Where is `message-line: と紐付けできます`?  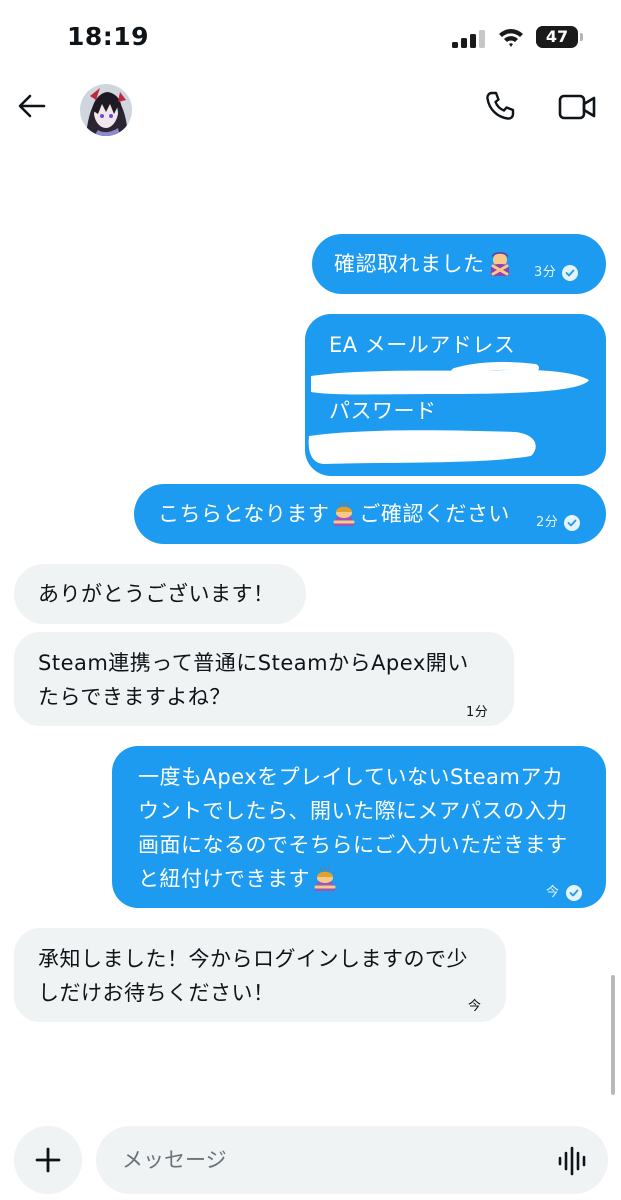
message-line: と紐付けできます is located at coordinates (224, 879).